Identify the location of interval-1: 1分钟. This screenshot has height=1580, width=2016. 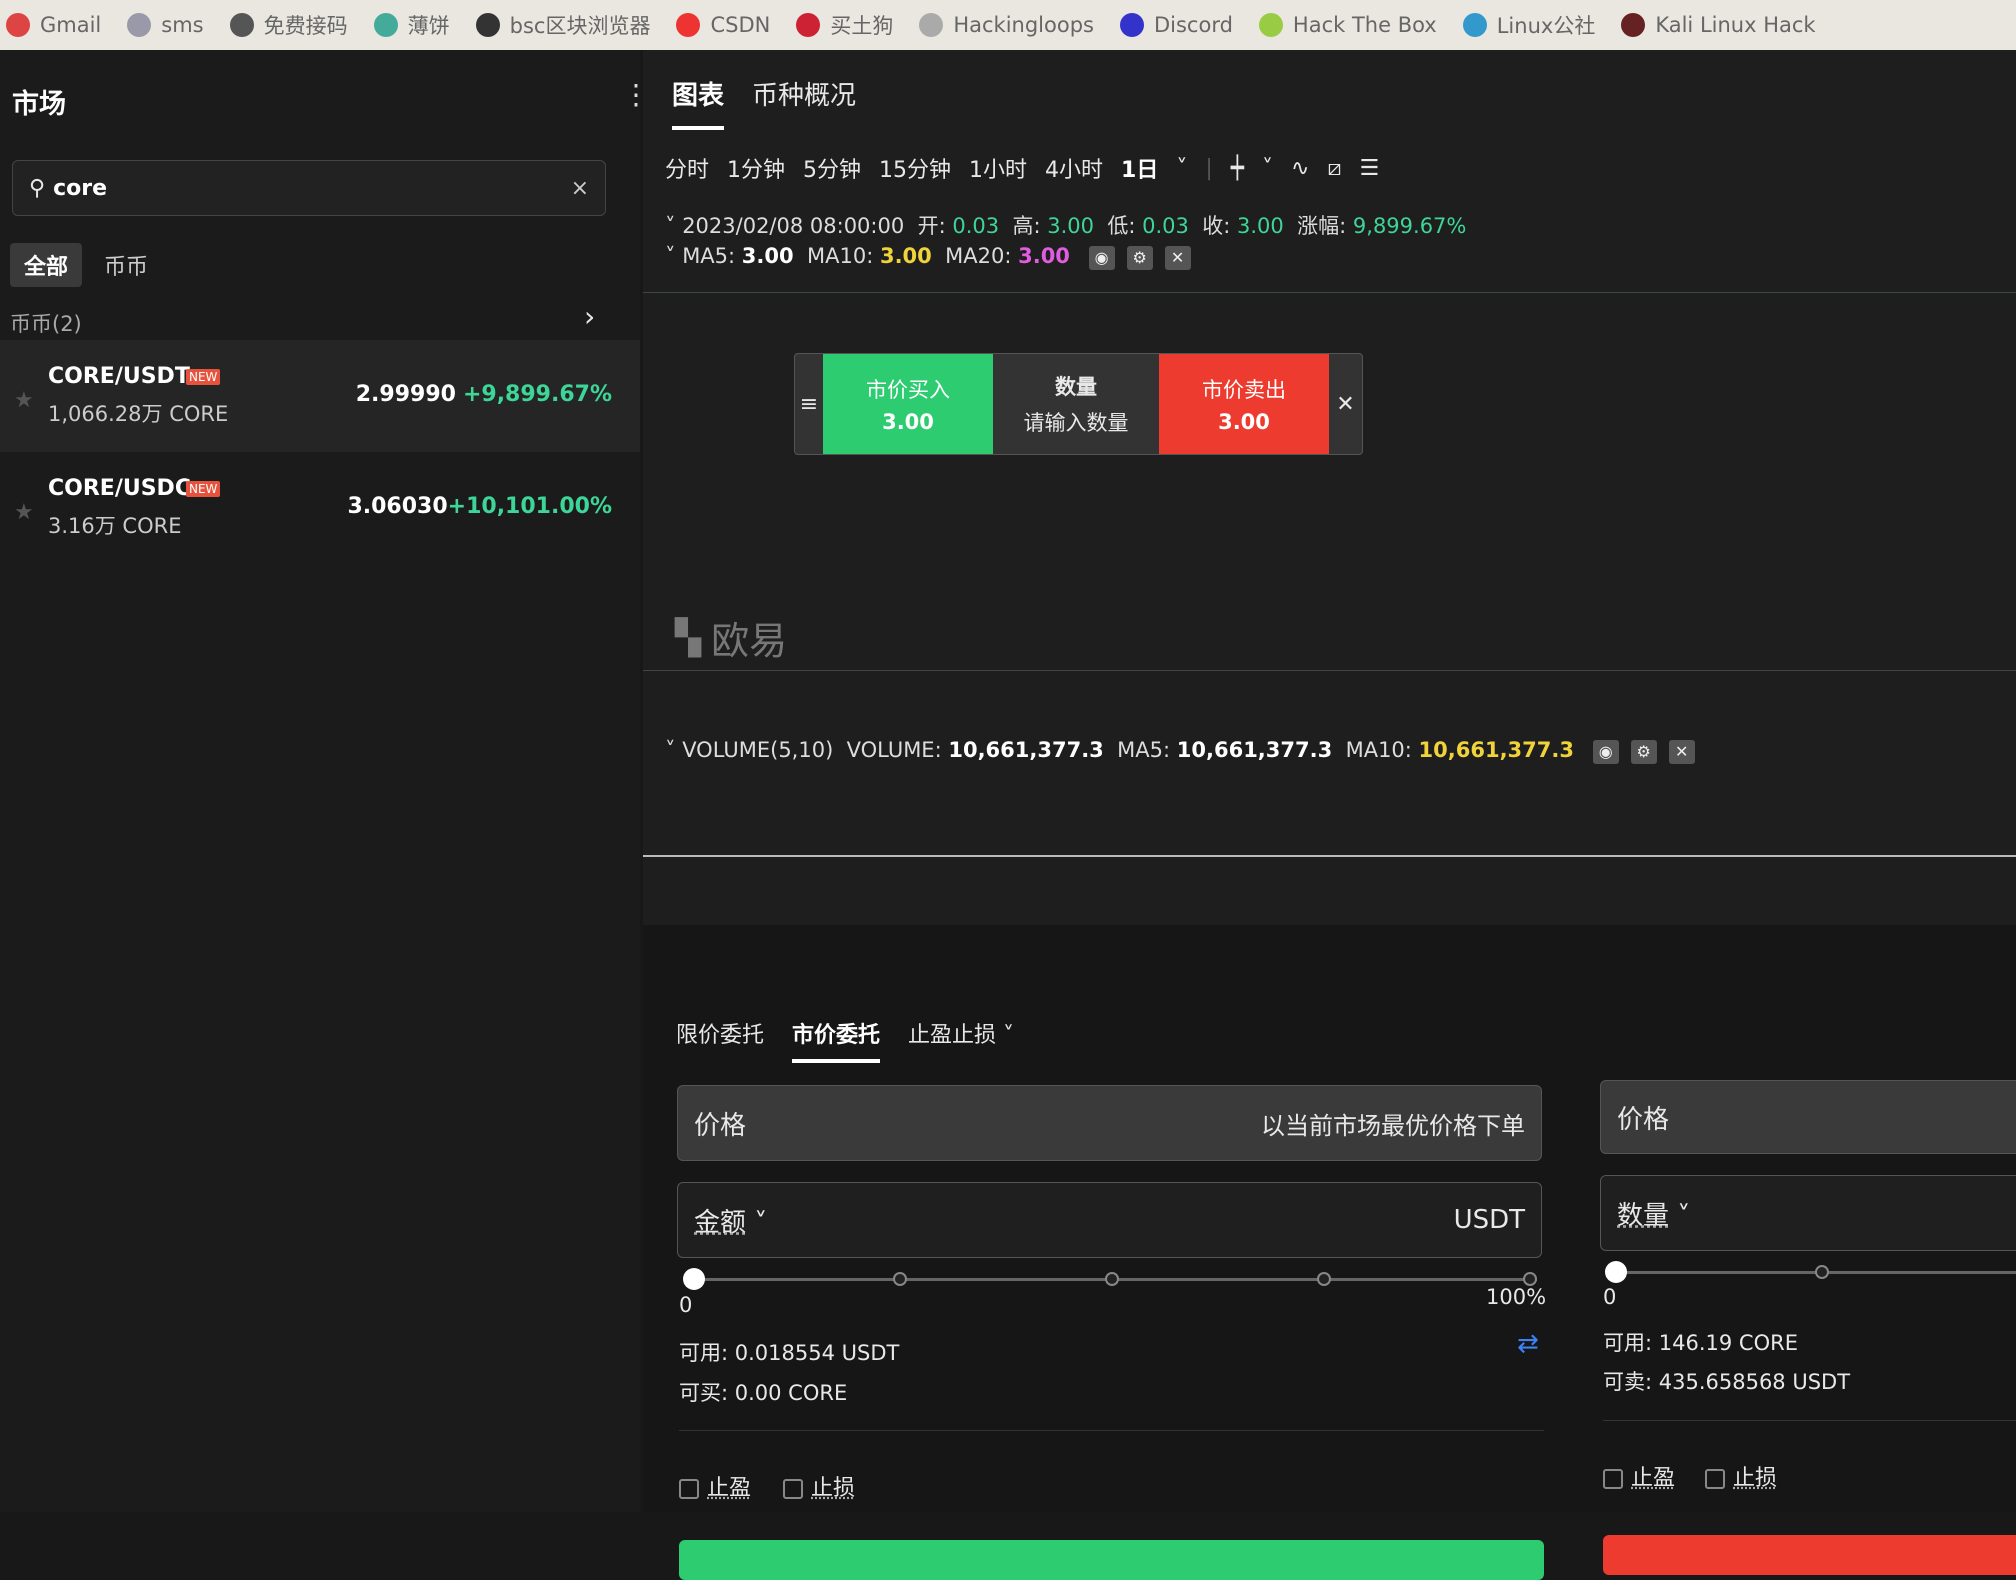
(756, 168).